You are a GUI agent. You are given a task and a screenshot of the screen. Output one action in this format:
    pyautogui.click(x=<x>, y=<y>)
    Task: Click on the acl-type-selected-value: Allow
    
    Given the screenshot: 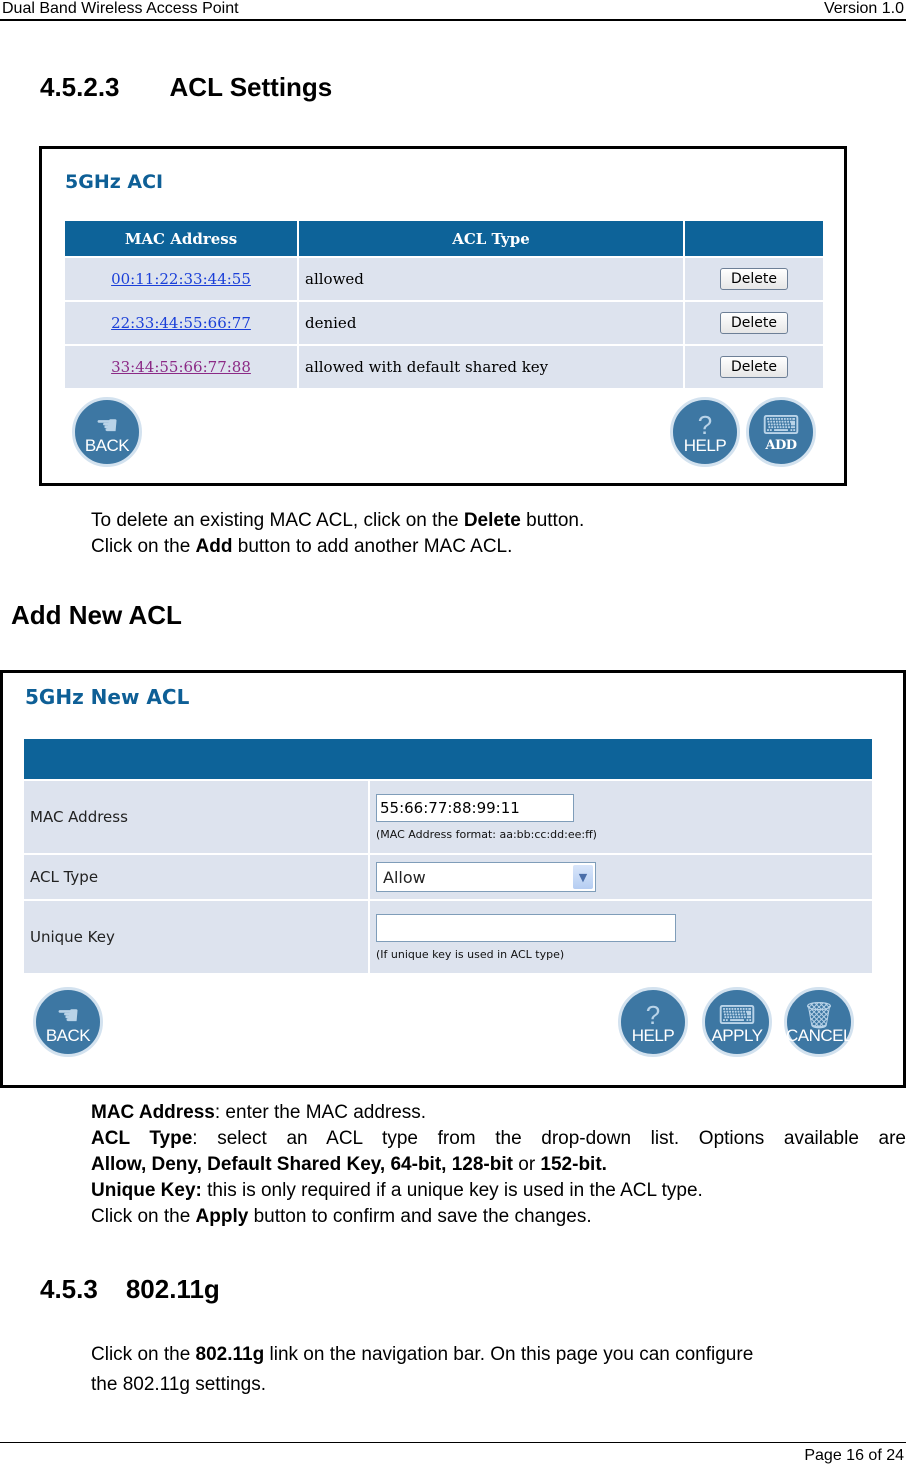 What is the action you would take?
    pyautogui.click(x=404, y=877)
    